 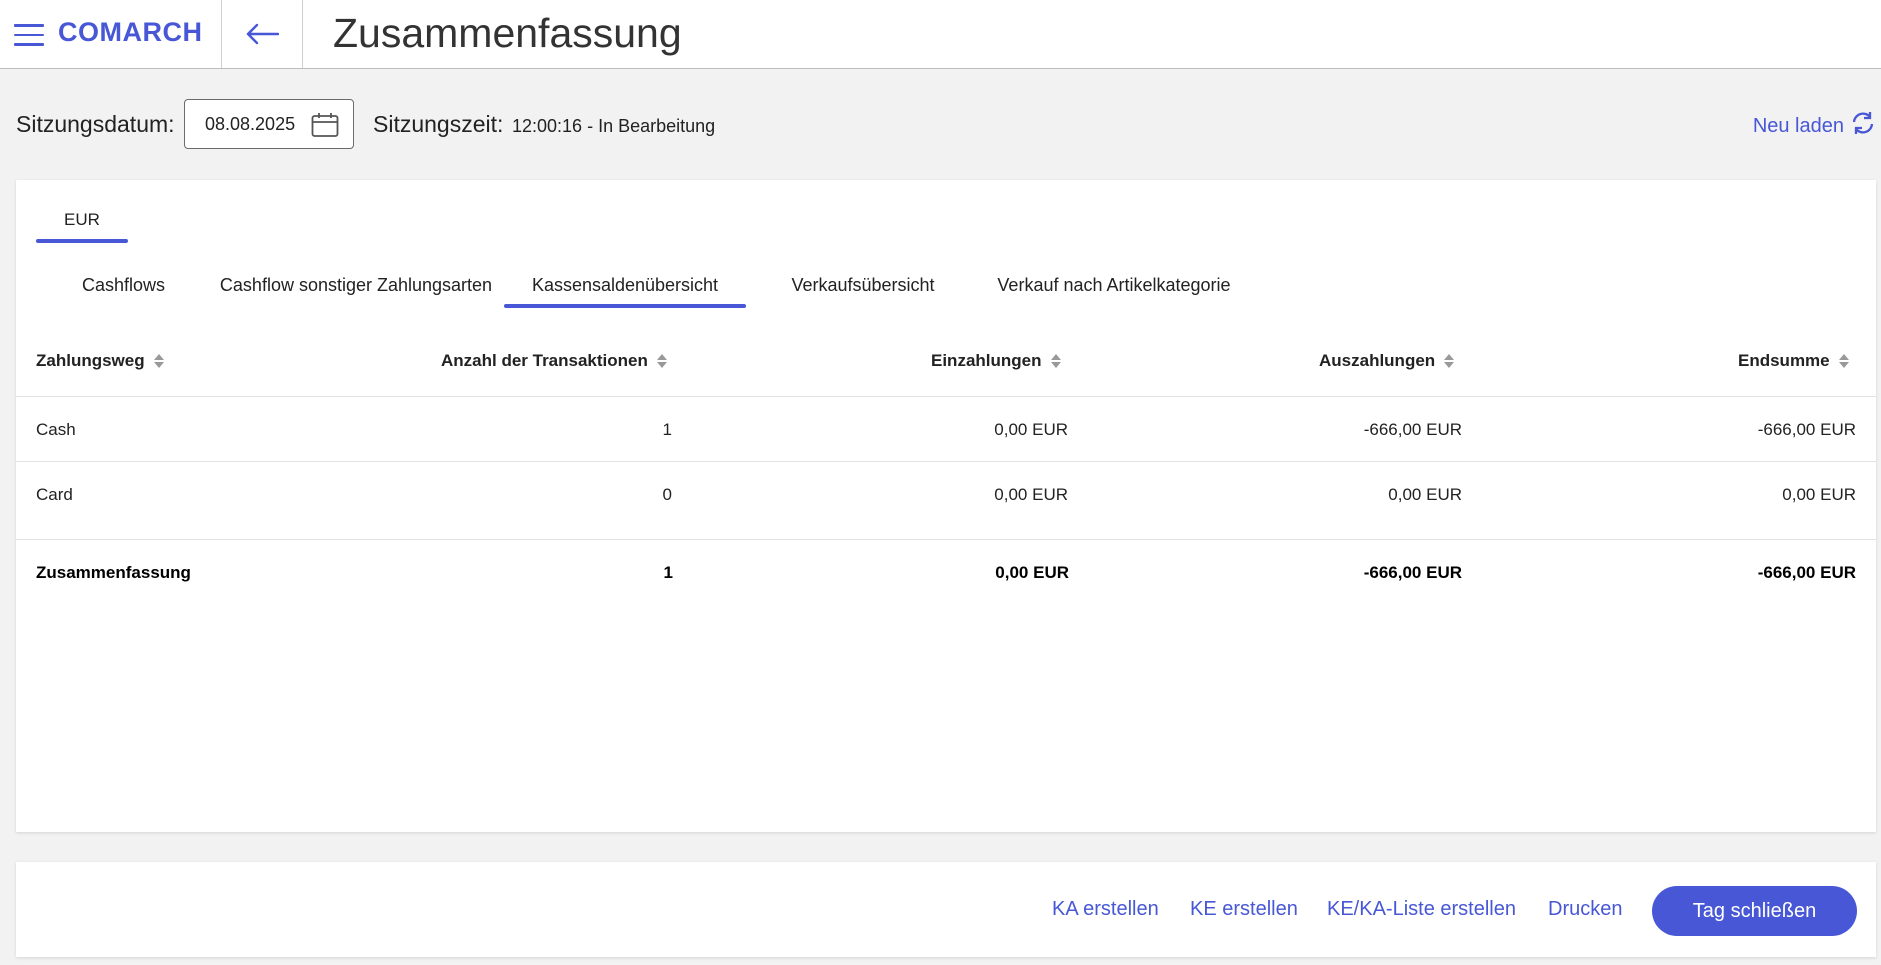 What do you see at coordinates (82, 220) in the screenshot?
I see `currency-tab-eur: EUR` at bounding box center [82, 220].